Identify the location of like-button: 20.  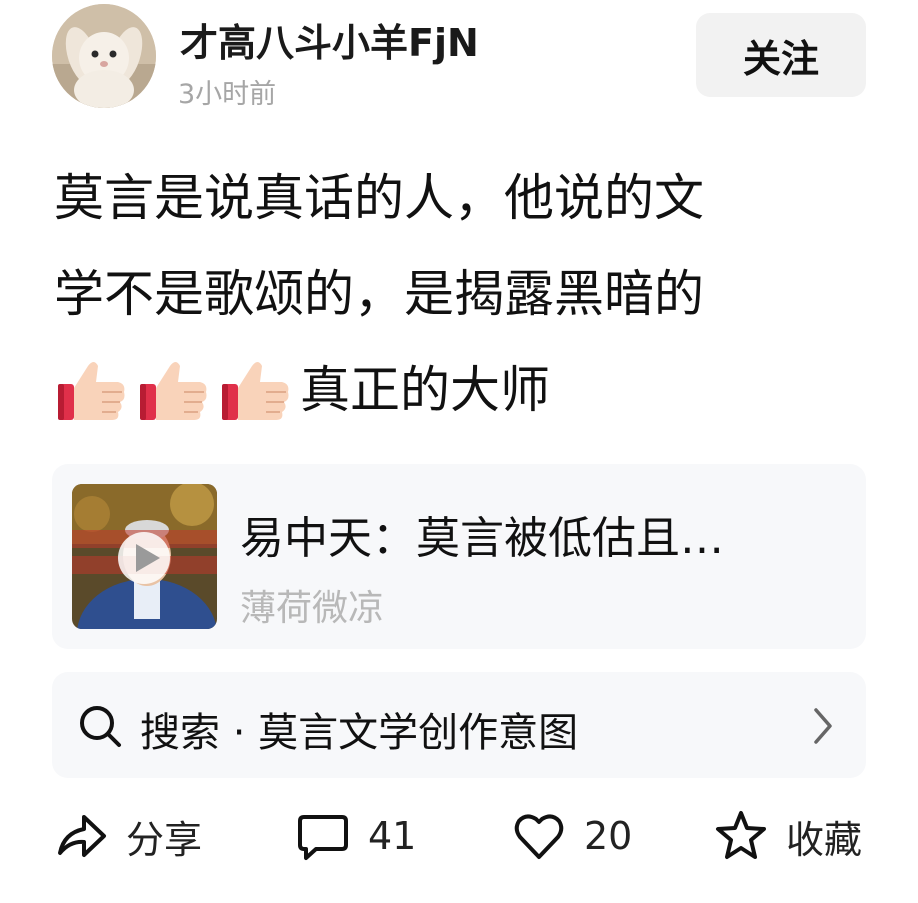
(572, 836).